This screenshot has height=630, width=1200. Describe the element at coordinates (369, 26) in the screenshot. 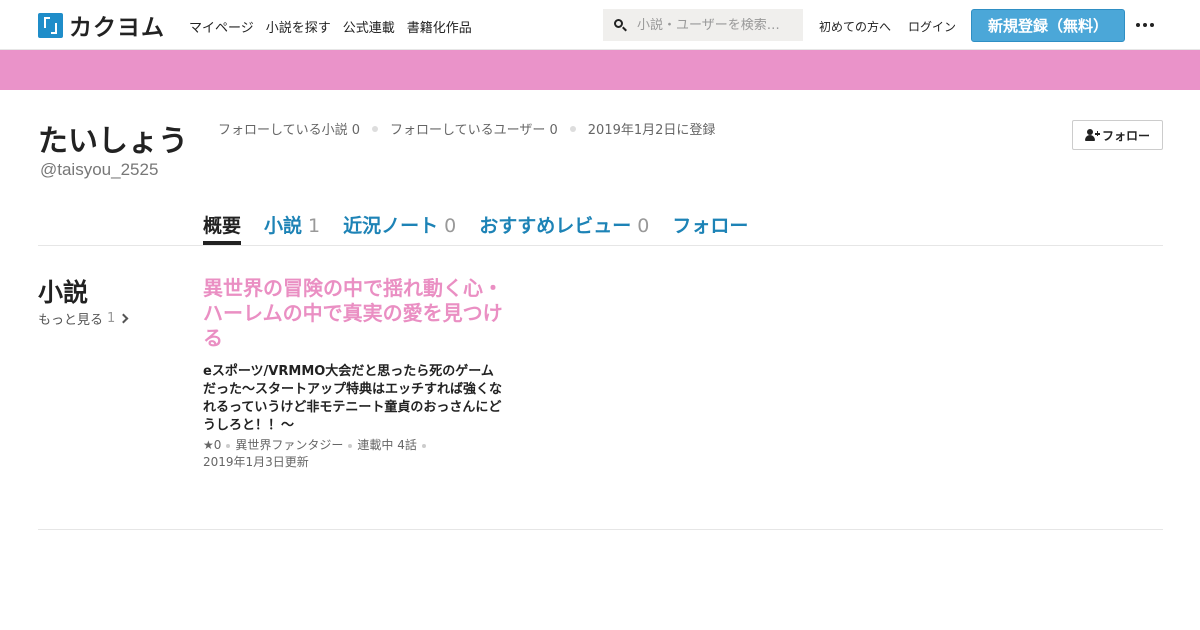

I see `nav-official-series: 公式連載` at that location.